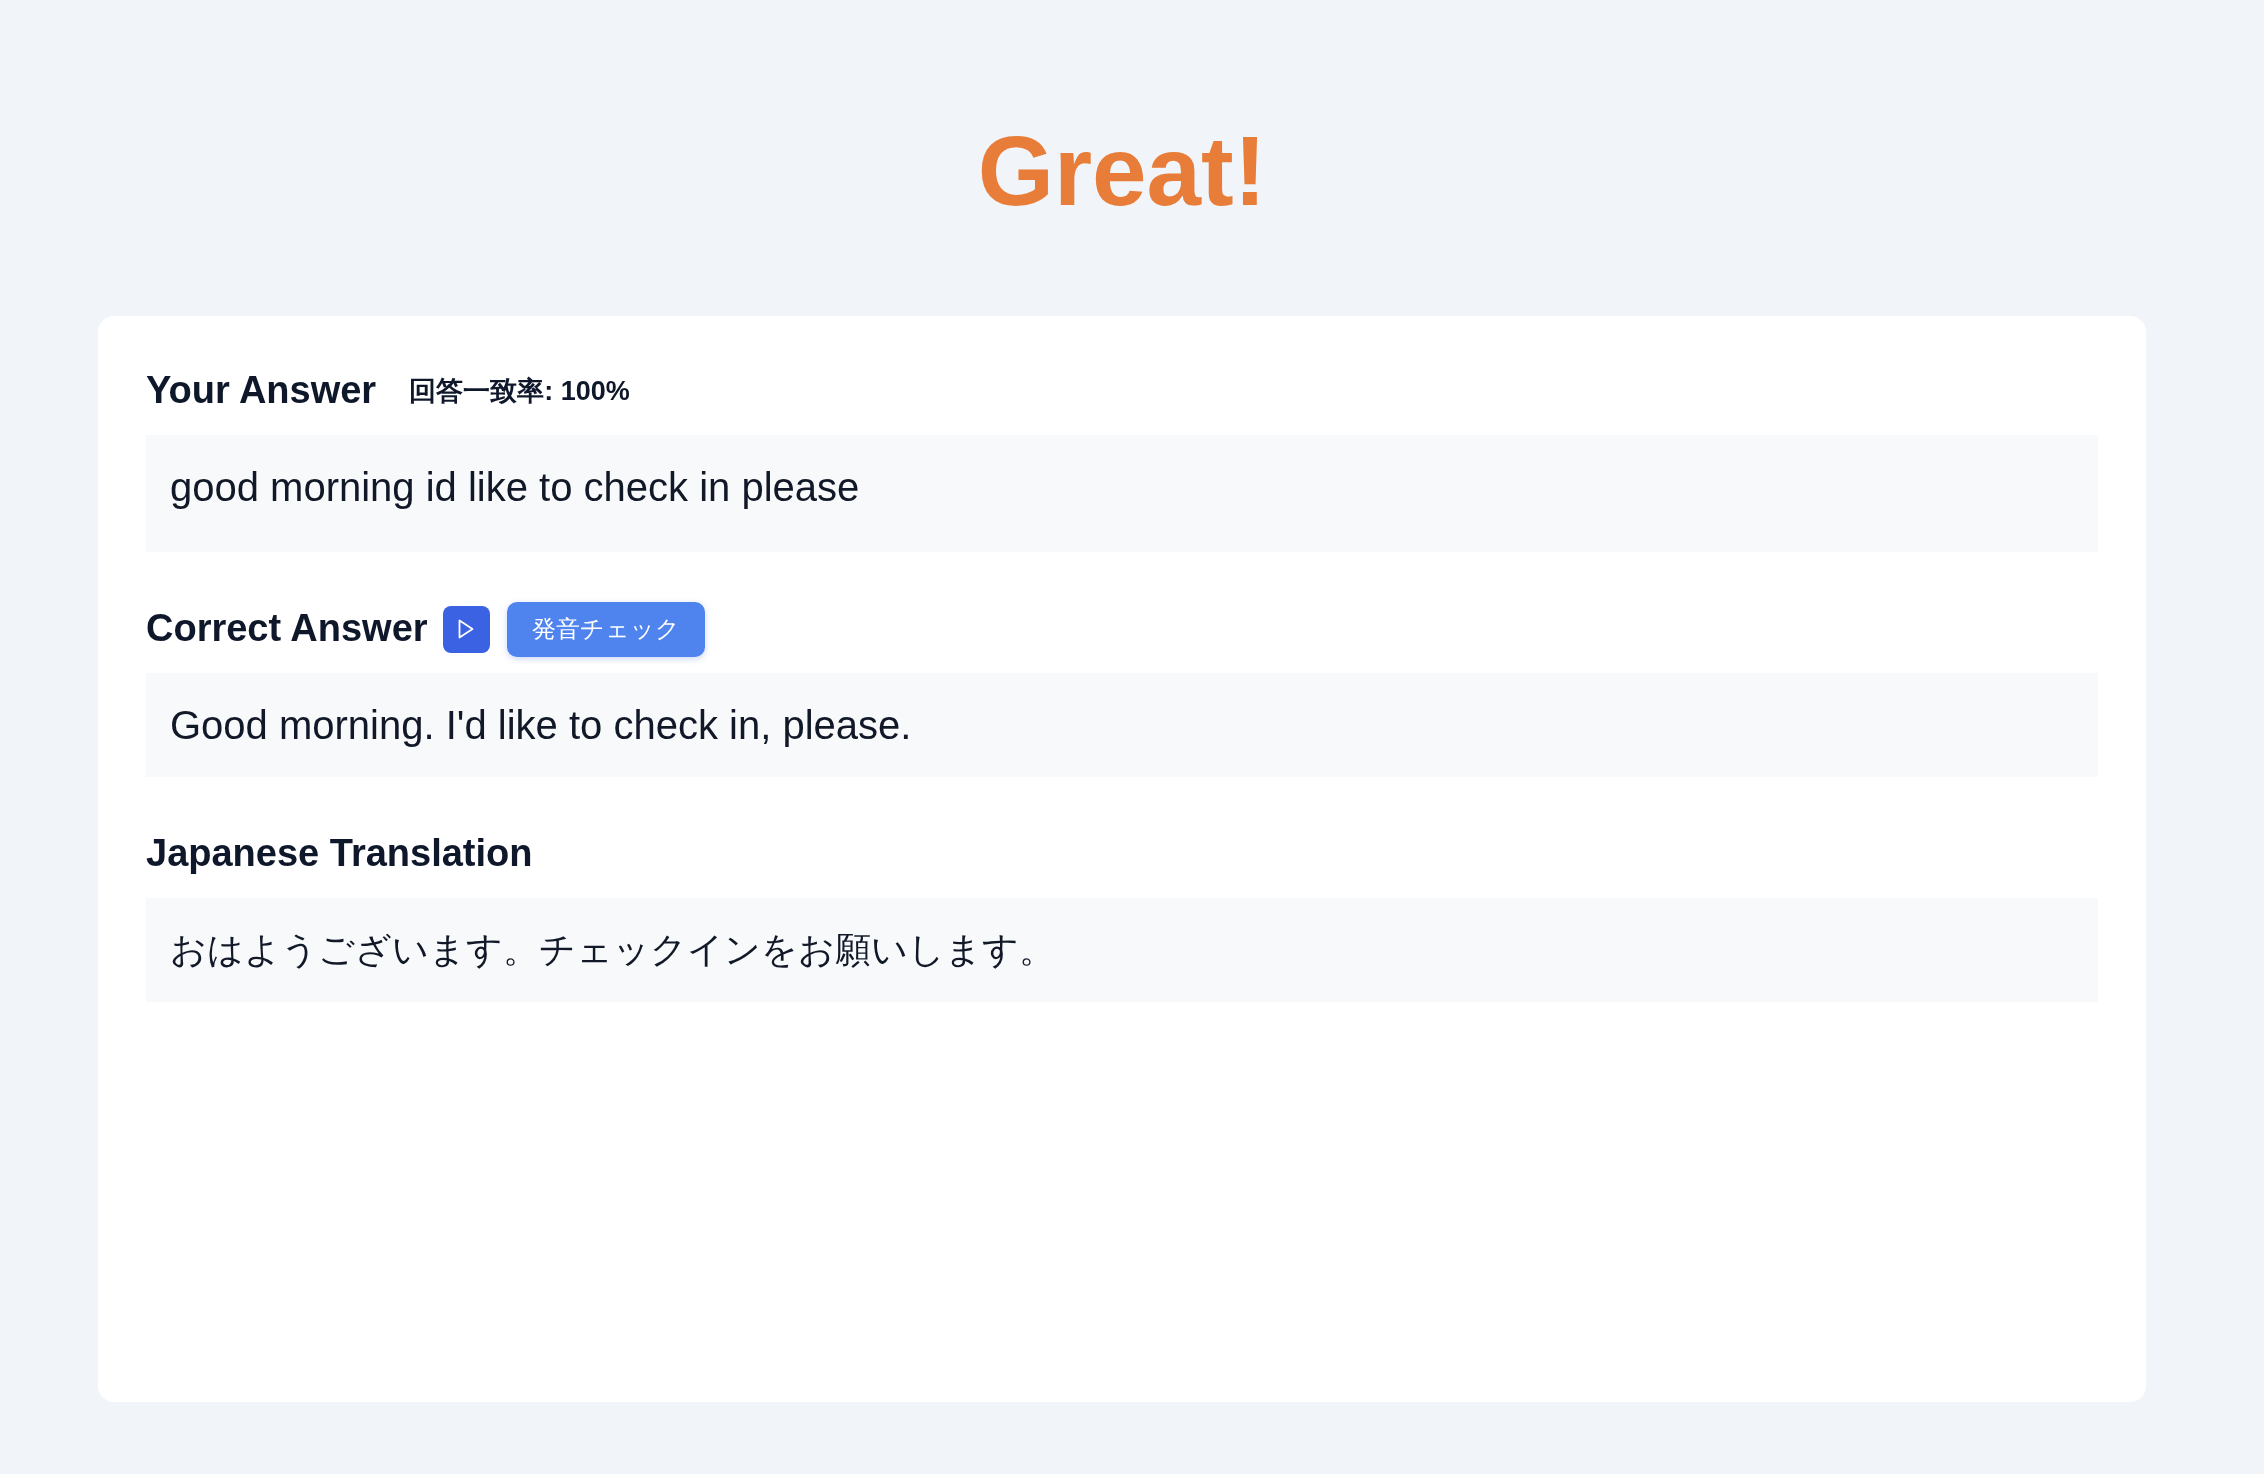 The image size is (2264, 1474). What do you see at coordinates (1122, 949) in the screenshot?
I see `translation-text: おはようございます。チェックインをお願いします。` at bounding box center [1122, 949].